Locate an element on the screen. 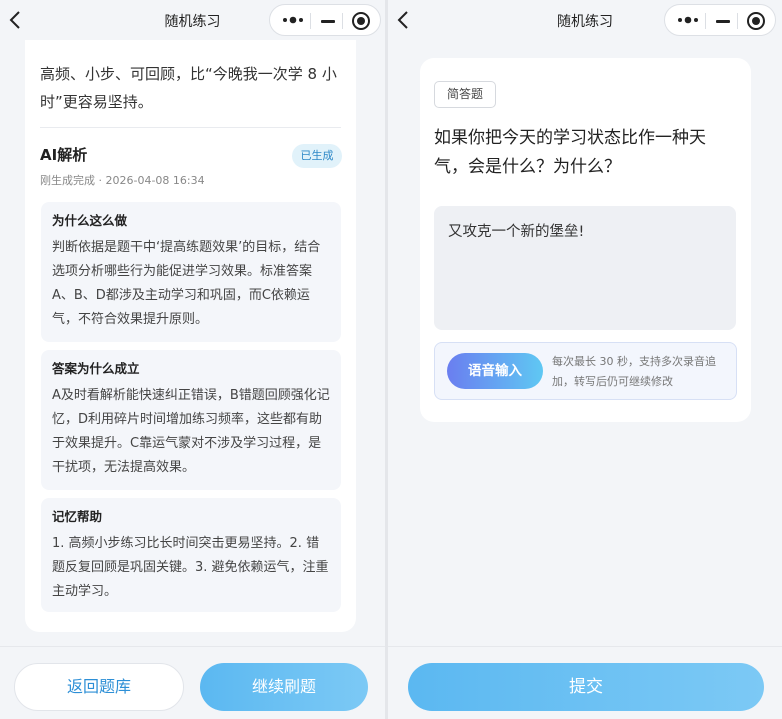 The image size is (782, 719). ai-analysis-meta: 刚生成完成 · 2026-04-08 16:34 is located at coordinates (122, 180).